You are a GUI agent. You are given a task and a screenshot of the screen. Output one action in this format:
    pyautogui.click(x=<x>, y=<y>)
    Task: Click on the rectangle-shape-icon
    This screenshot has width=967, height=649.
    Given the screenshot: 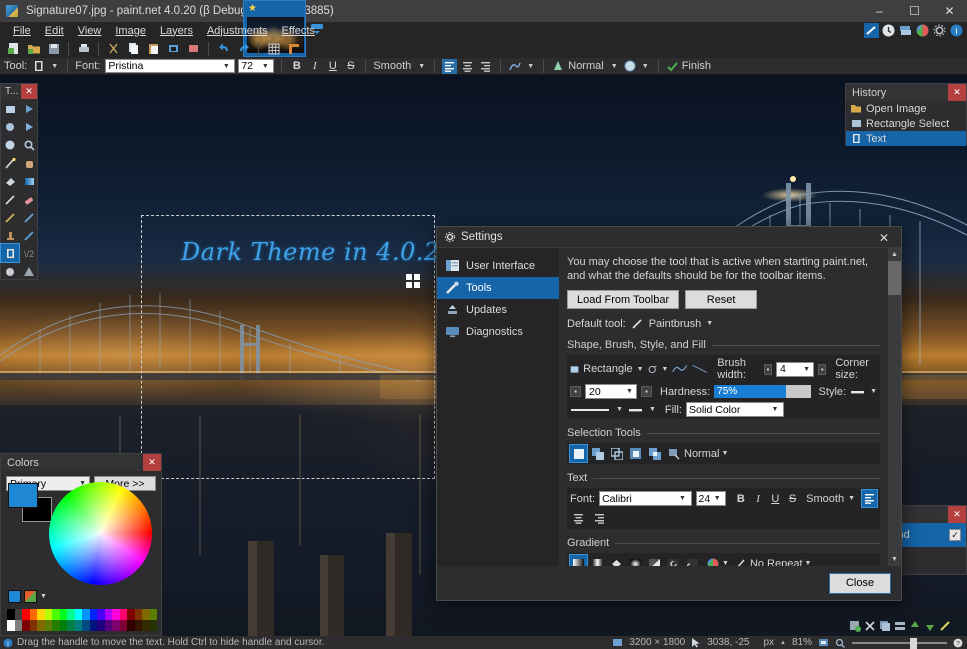 What is the action you would take?
    pyautogui.click(x=574, y=369)
    